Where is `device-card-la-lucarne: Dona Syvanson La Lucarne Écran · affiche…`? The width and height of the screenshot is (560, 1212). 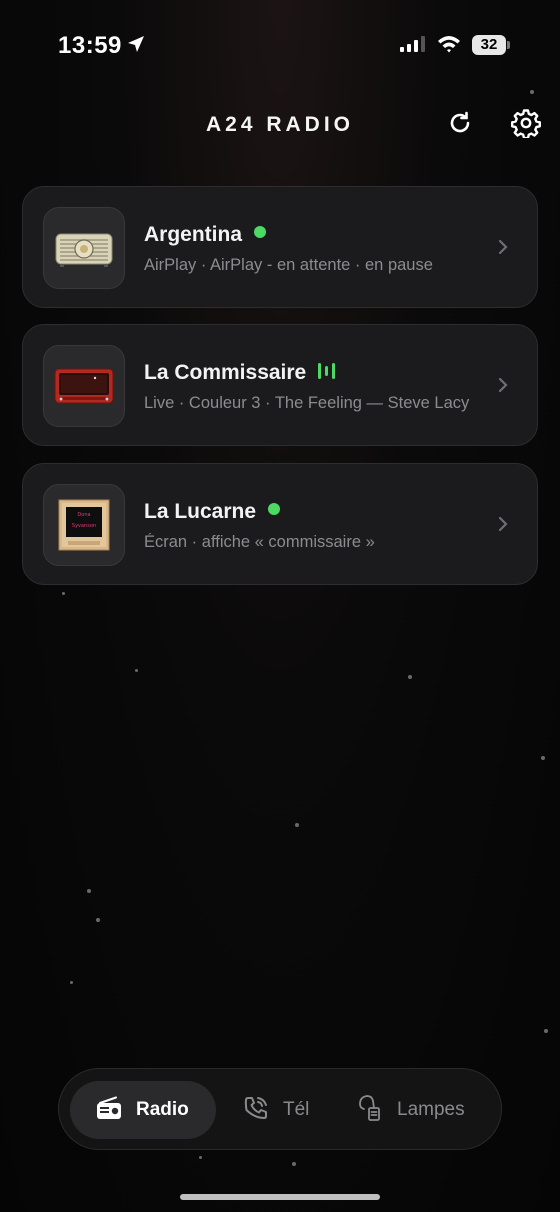
device-card-la-lucarne: Dona Syvanson La Lucarne Écran · affiche… is located at coordinates (280, 524).